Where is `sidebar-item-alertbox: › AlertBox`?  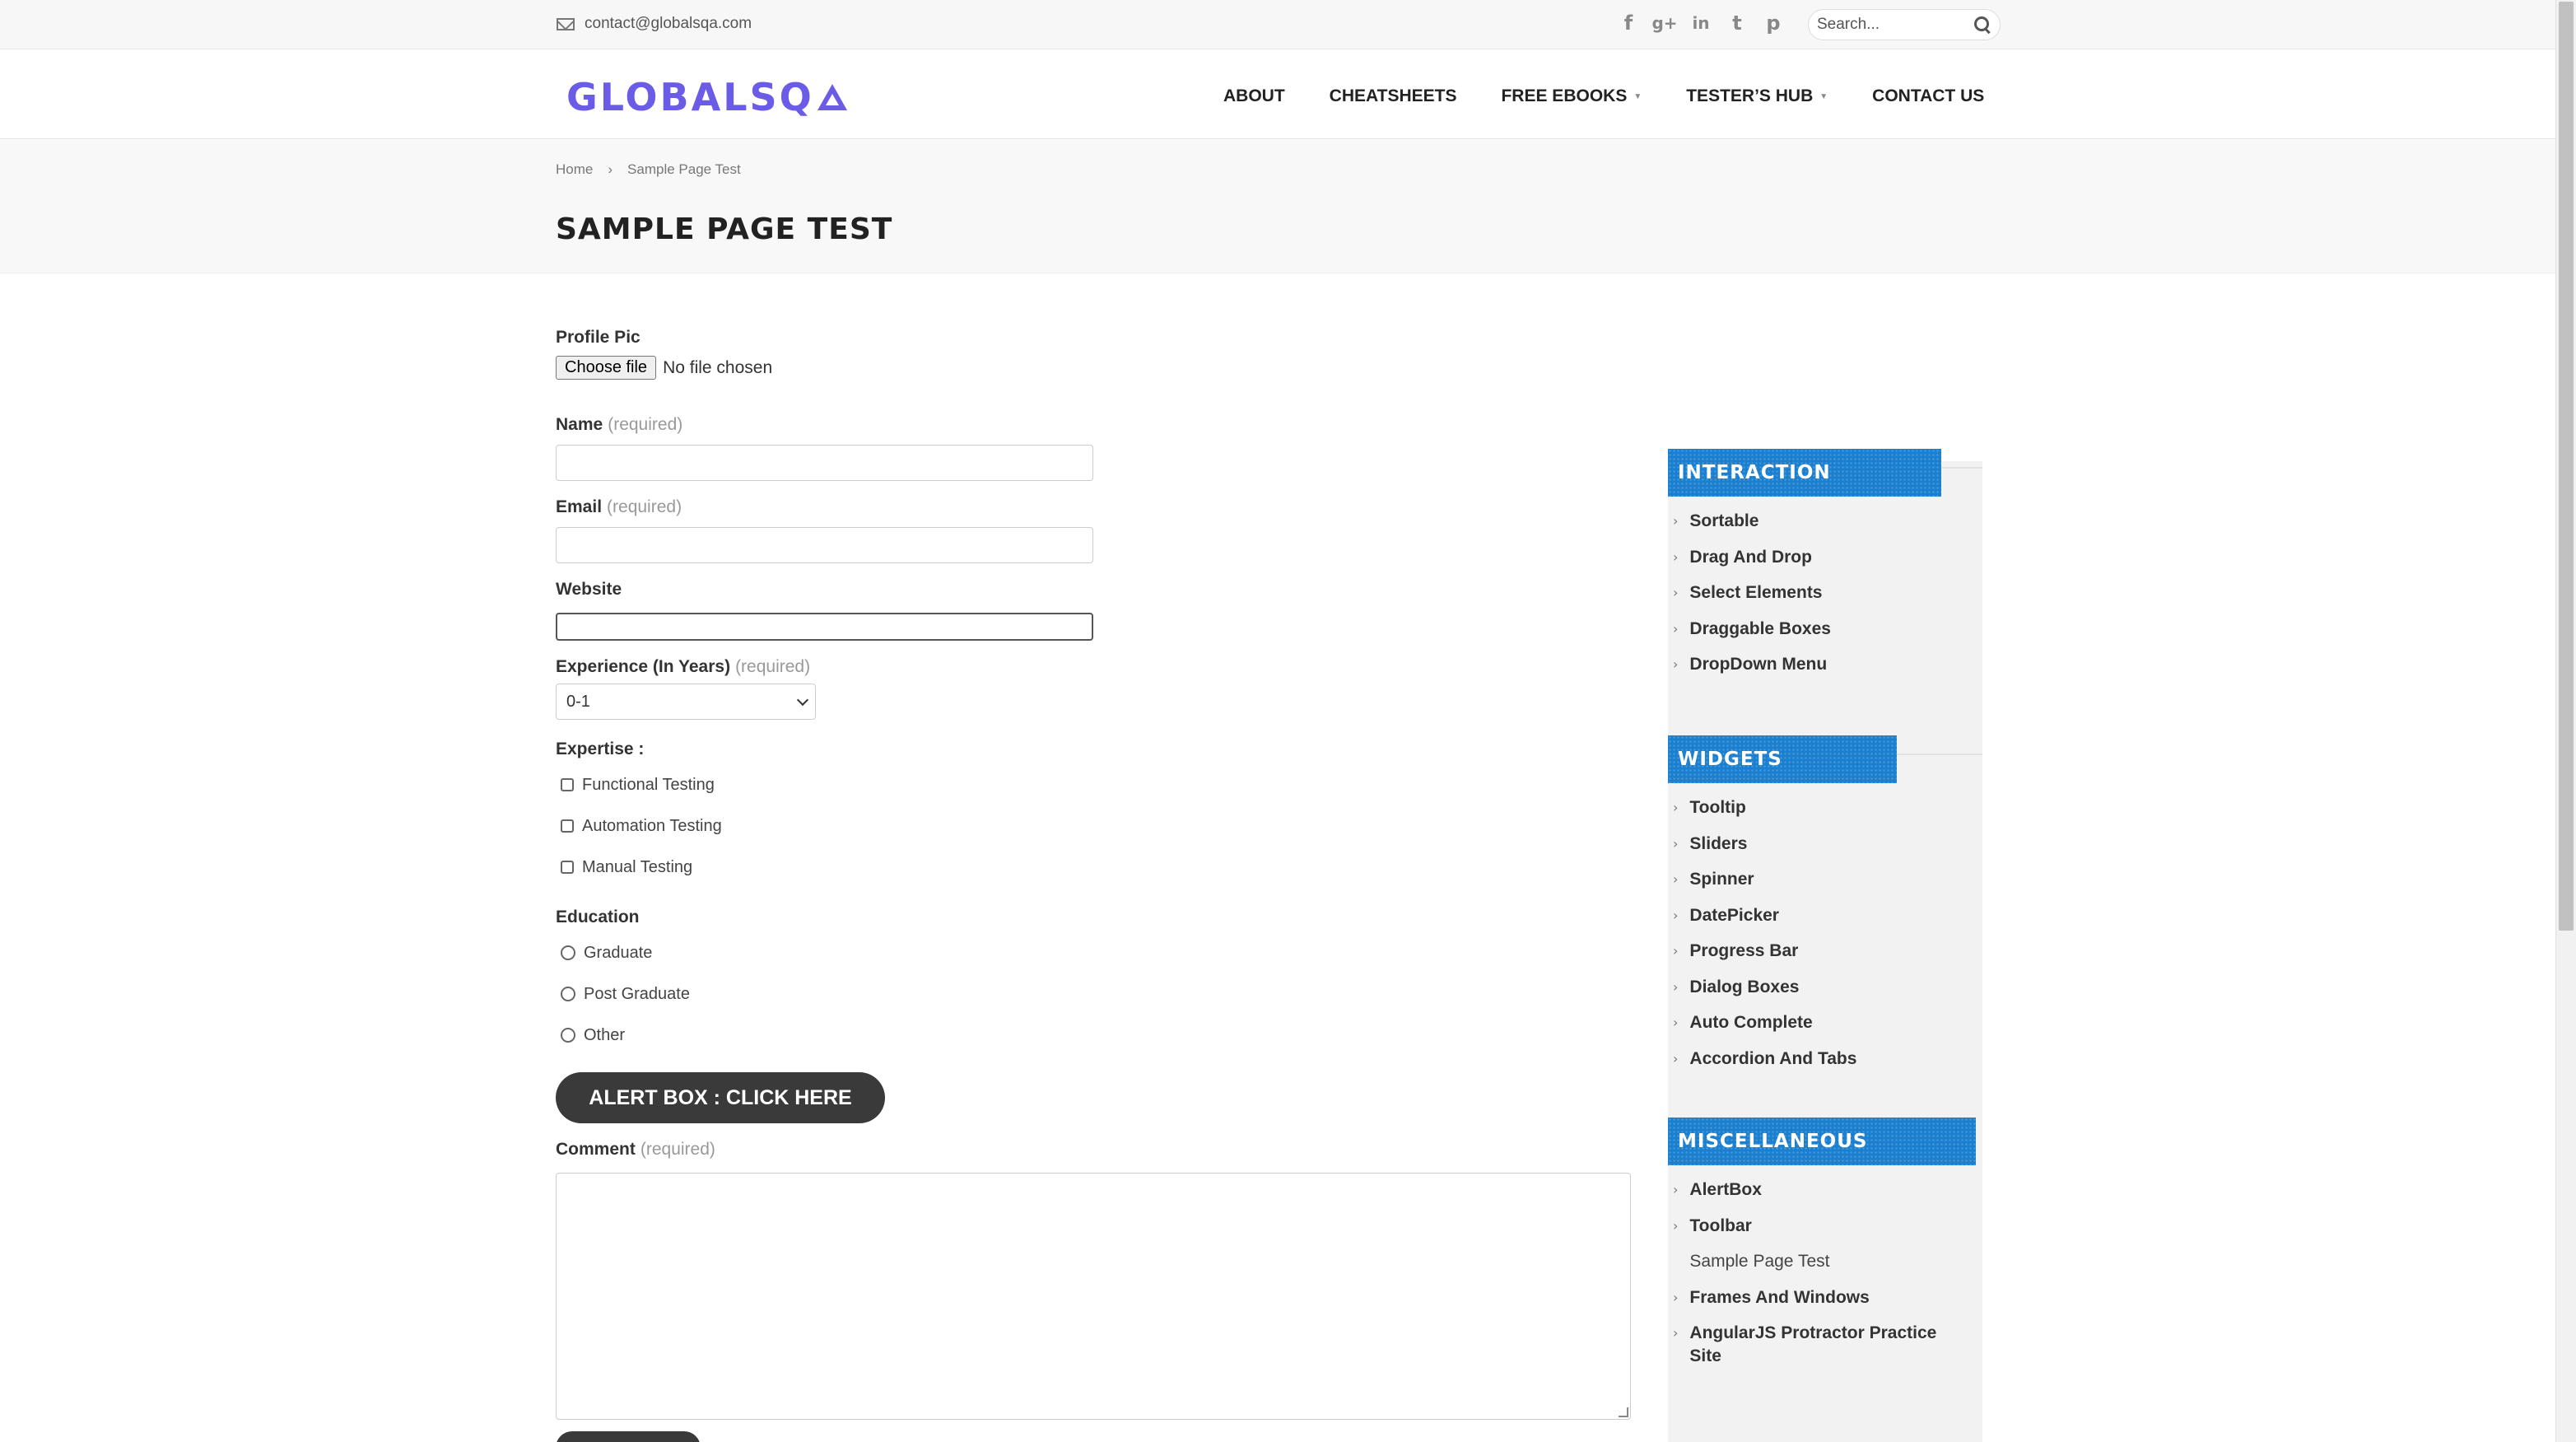
sidebar-item-alertbox: › AlertBox is located at coordinates (1825, 1196).